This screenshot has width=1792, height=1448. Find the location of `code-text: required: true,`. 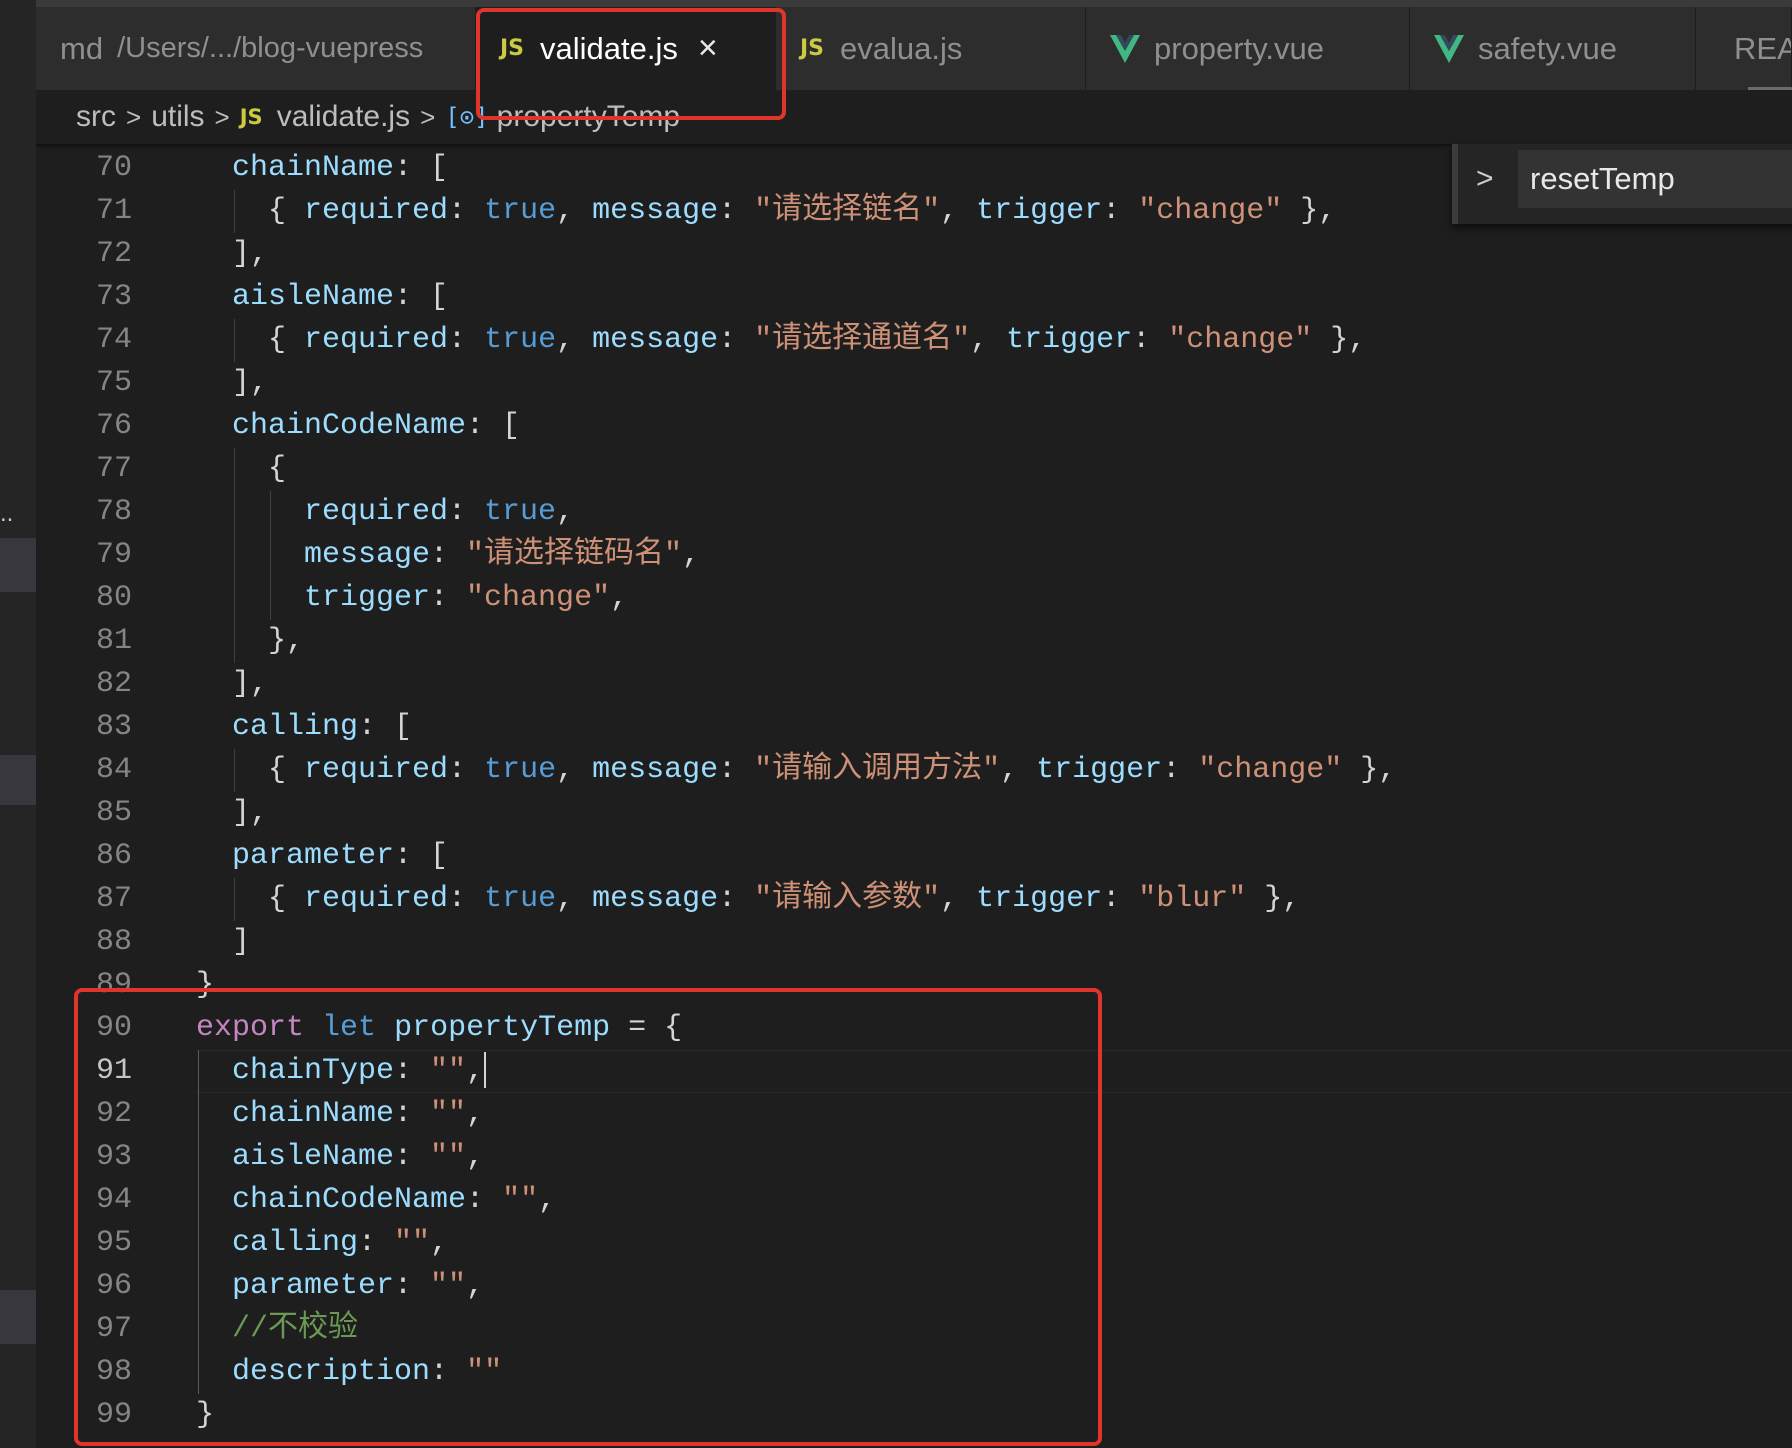

code-text: required: true, is located at coordinates (439, 512).